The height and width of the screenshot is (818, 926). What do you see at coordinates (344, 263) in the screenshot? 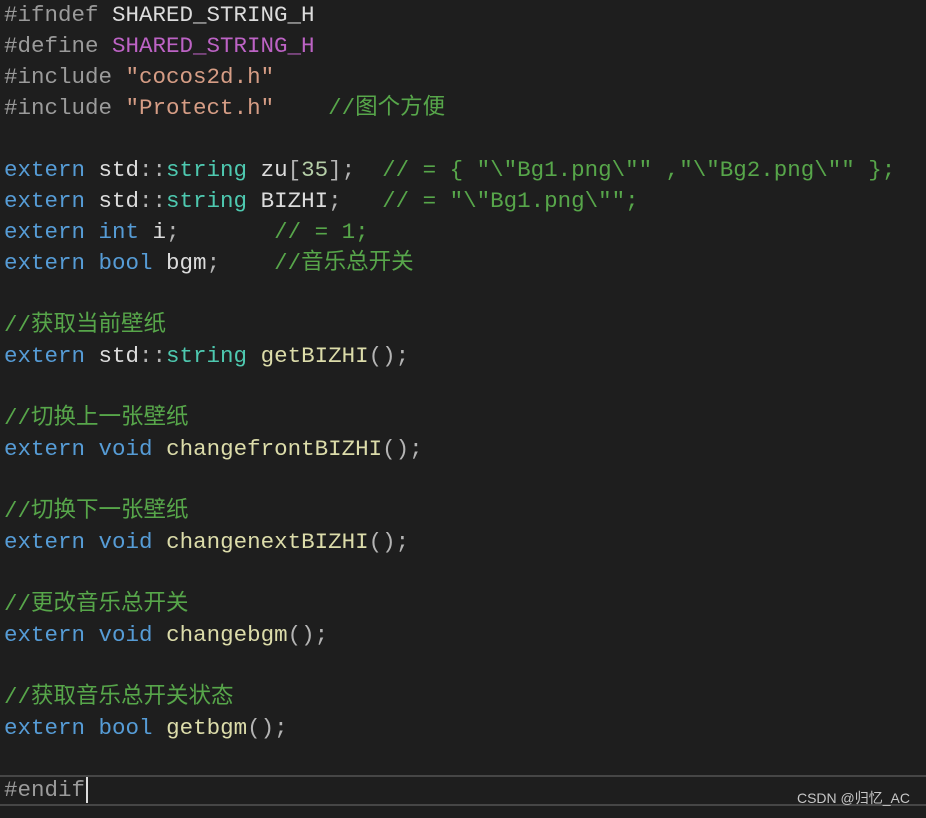
I see `code-token: //音乐总开关` at bounding box center [344, 263].